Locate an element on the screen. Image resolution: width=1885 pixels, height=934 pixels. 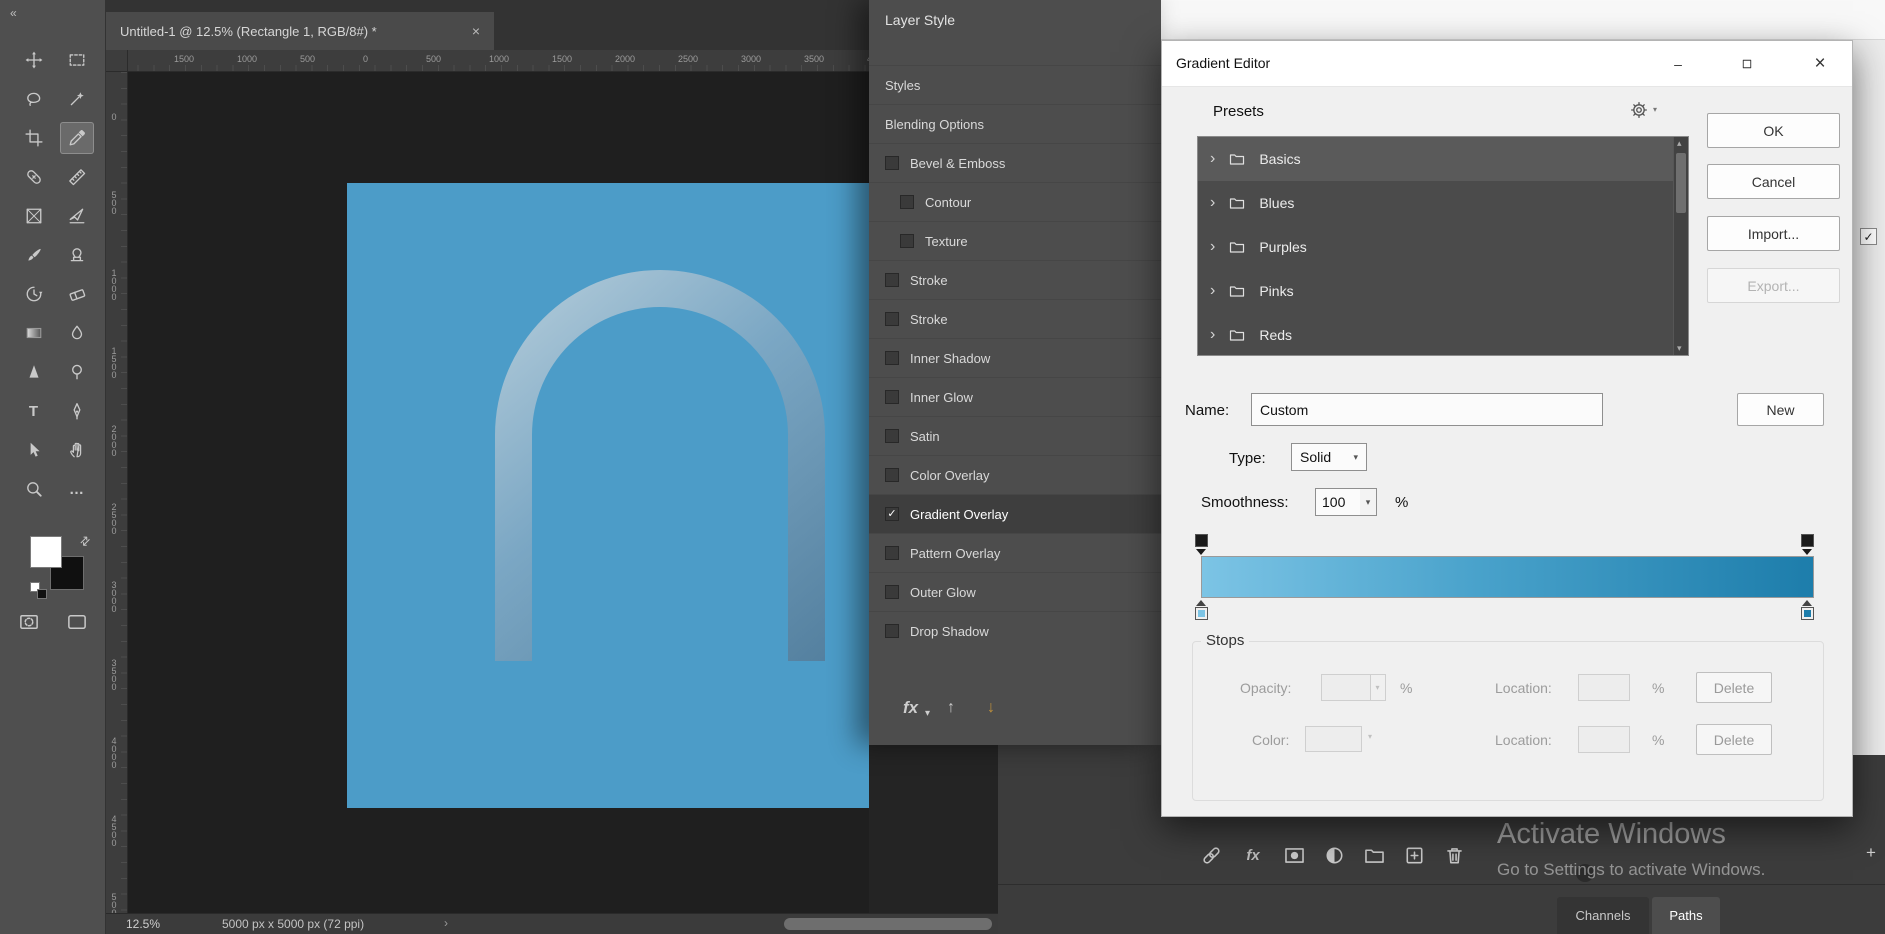
collapse-panel-icon: « is located at coordinates (13, 13).